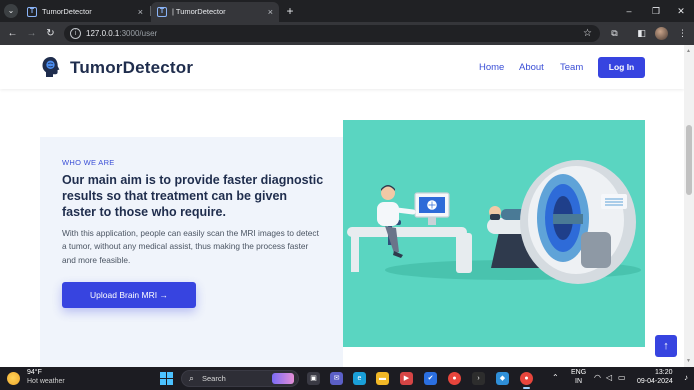 The image size is (694, 390). I want to click on brand-title: TumorDetector, so click(131, 68).